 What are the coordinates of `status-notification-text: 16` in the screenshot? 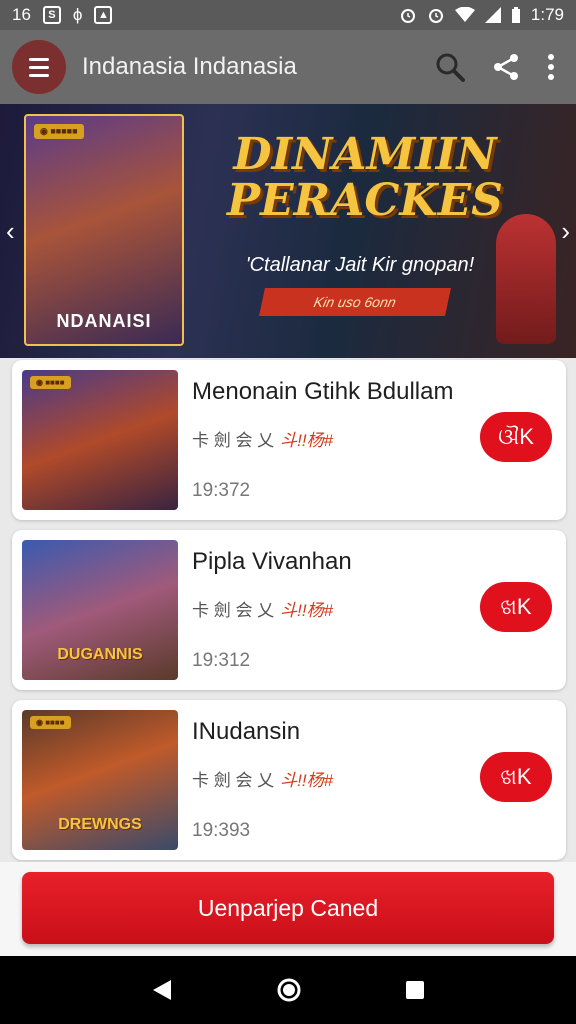 It's located at (21, 14).